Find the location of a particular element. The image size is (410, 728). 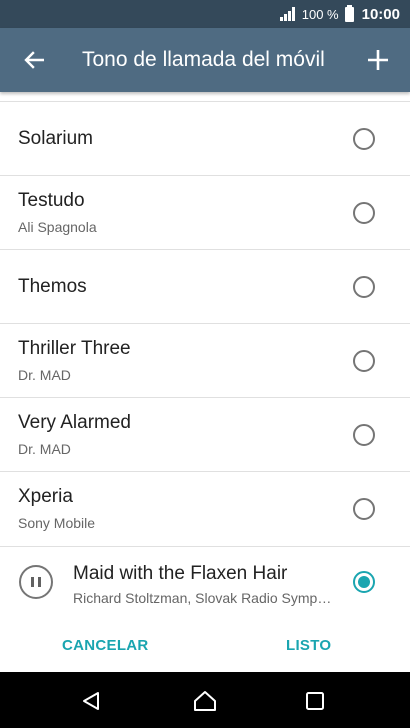

ringtone-title: Xperia is located at coordinates (45, 496).